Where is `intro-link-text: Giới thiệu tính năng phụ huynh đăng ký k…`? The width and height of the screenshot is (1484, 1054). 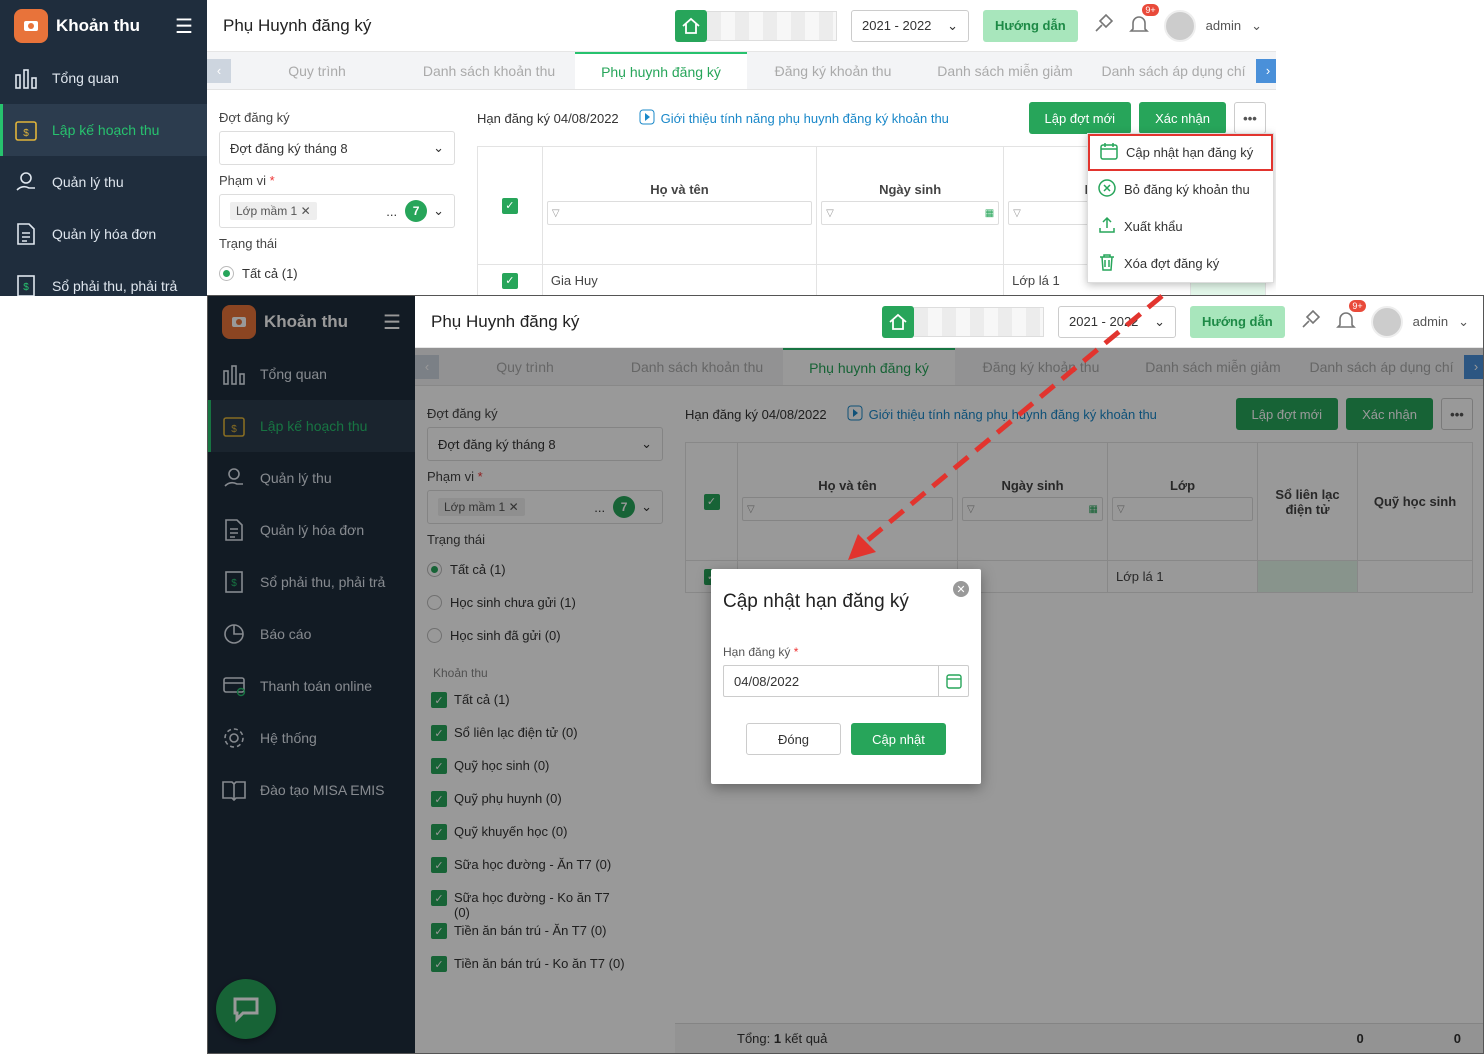
intro-link-text: Giới thiệu tính năng phụ huynh đăng ký k… is located at coordinates (804, 118).